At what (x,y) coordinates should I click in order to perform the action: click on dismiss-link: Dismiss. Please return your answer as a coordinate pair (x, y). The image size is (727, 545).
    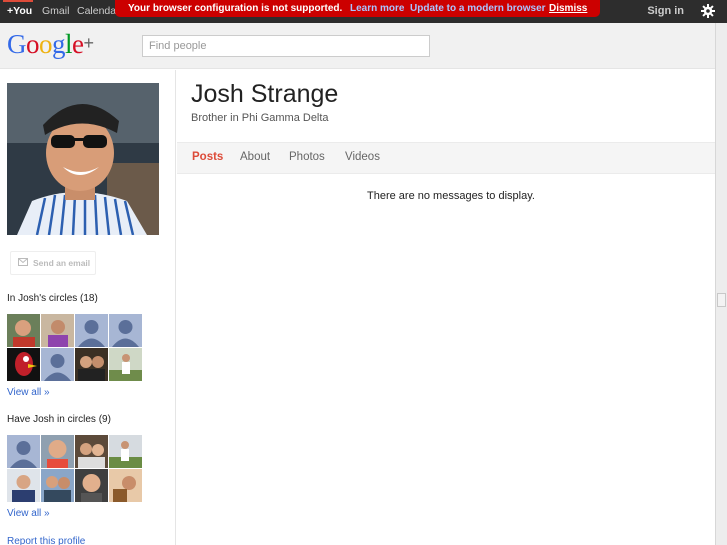
    Looking at the image, I should click on (568, 8).